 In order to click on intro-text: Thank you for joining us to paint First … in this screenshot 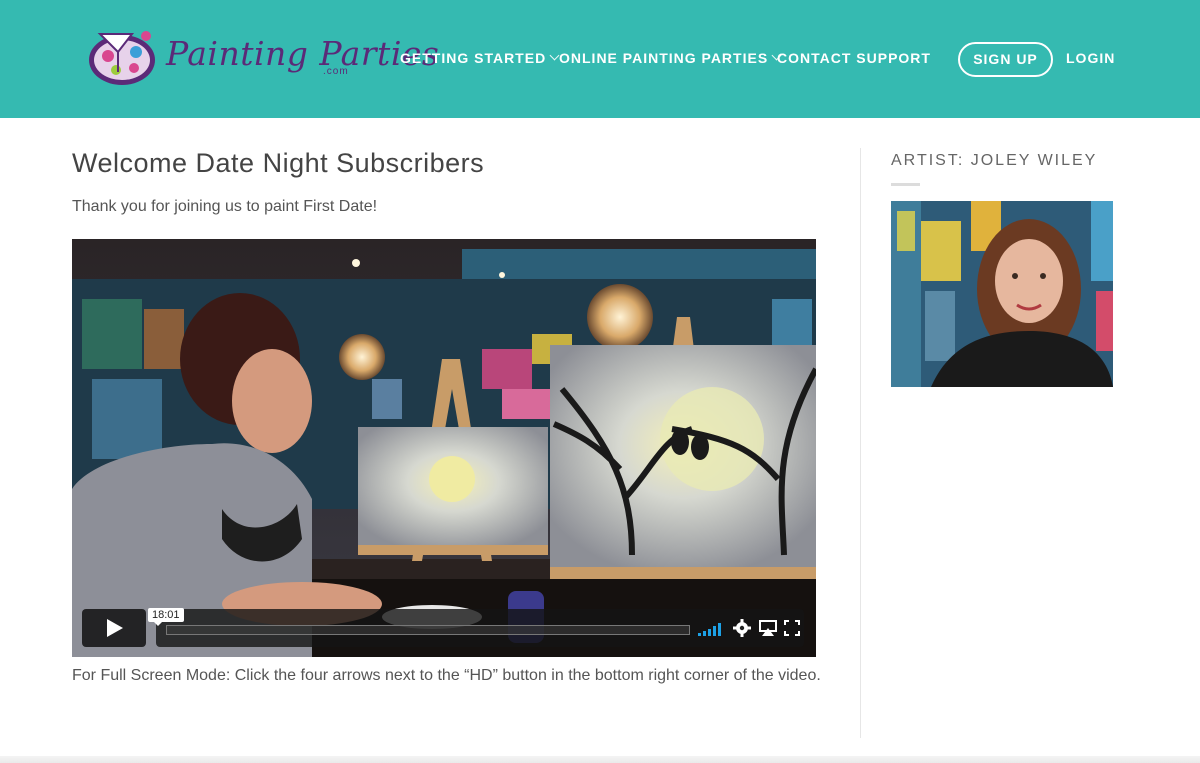, I will do `click(225, 206)`.